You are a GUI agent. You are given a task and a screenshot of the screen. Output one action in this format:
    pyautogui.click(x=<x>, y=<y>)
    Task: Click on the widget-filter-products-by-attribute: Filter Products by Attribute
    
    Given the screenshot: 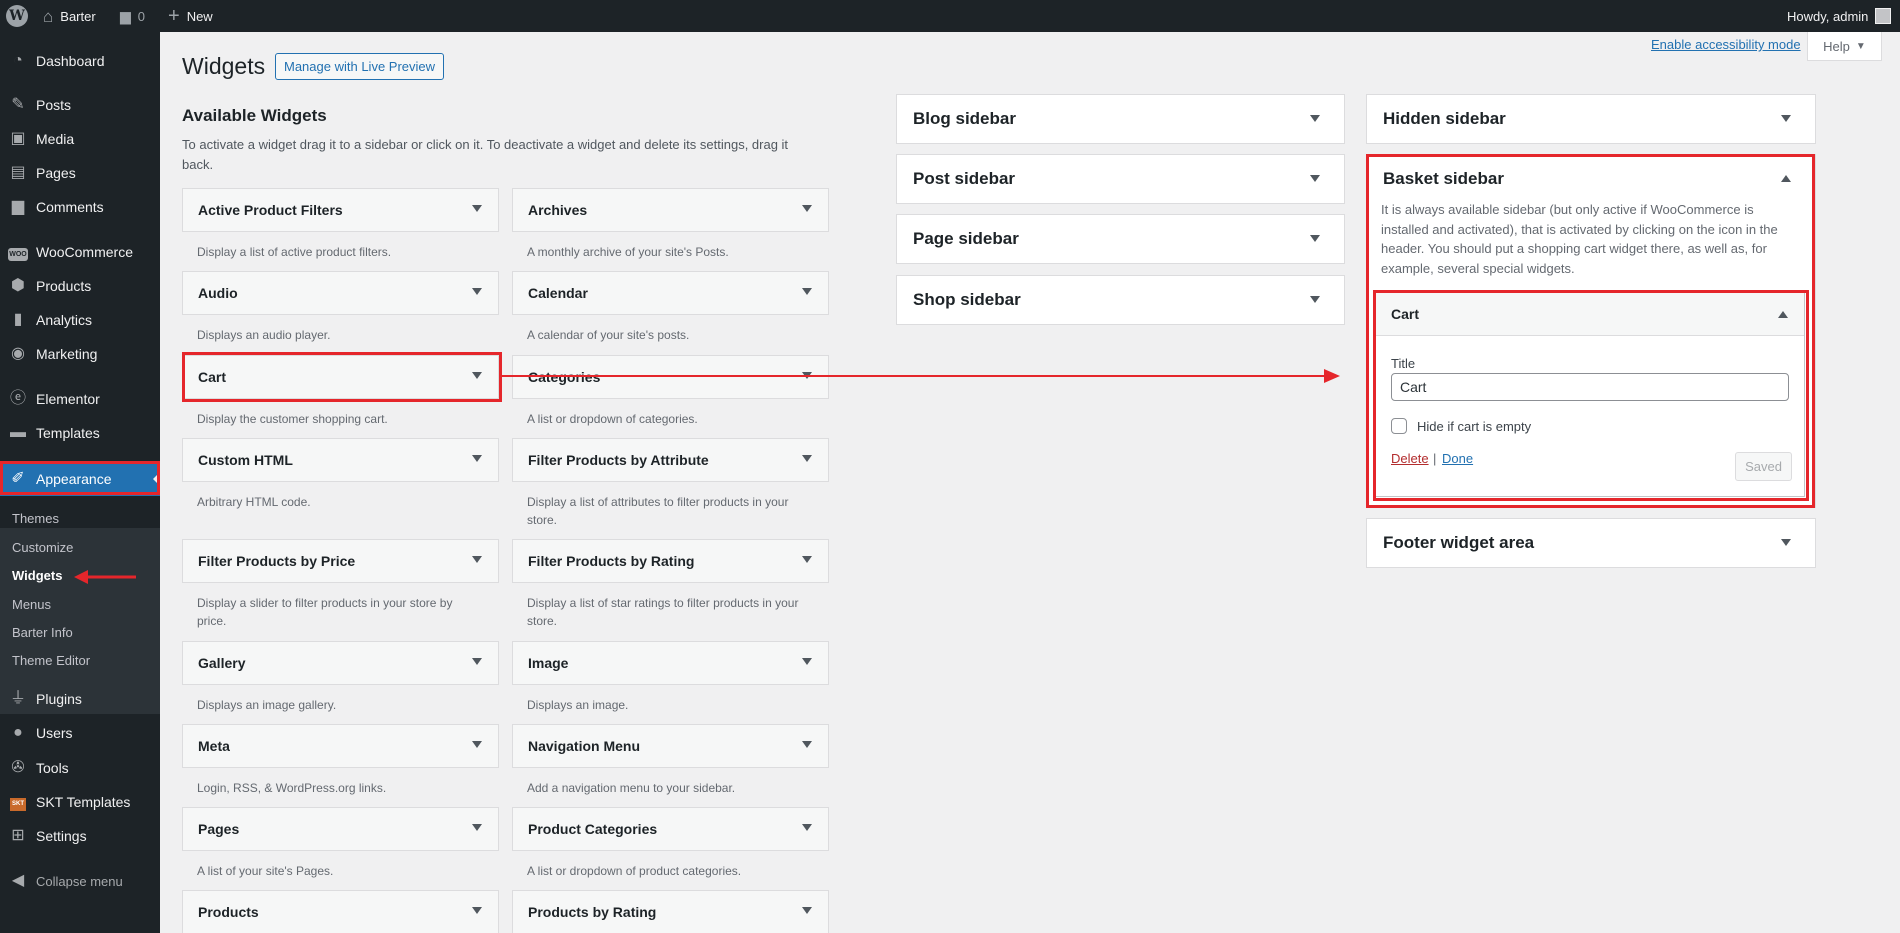 What is the action you would take?
    pyautogui.click(x=670, y=460)
    